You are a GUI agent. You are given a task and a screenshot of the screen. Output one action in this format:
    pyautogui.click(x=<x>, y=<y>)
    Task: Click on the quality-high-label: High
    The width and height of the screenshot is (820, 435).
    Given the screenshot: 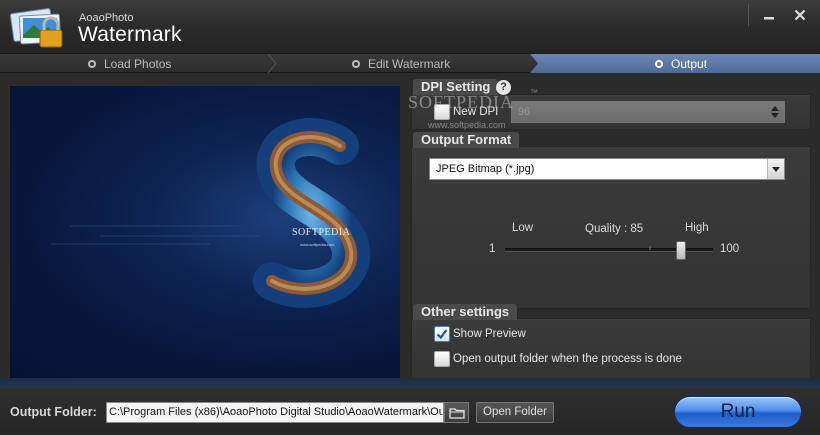 What is the action you would take?
    pyautogui.click(x=697, y=228)
    